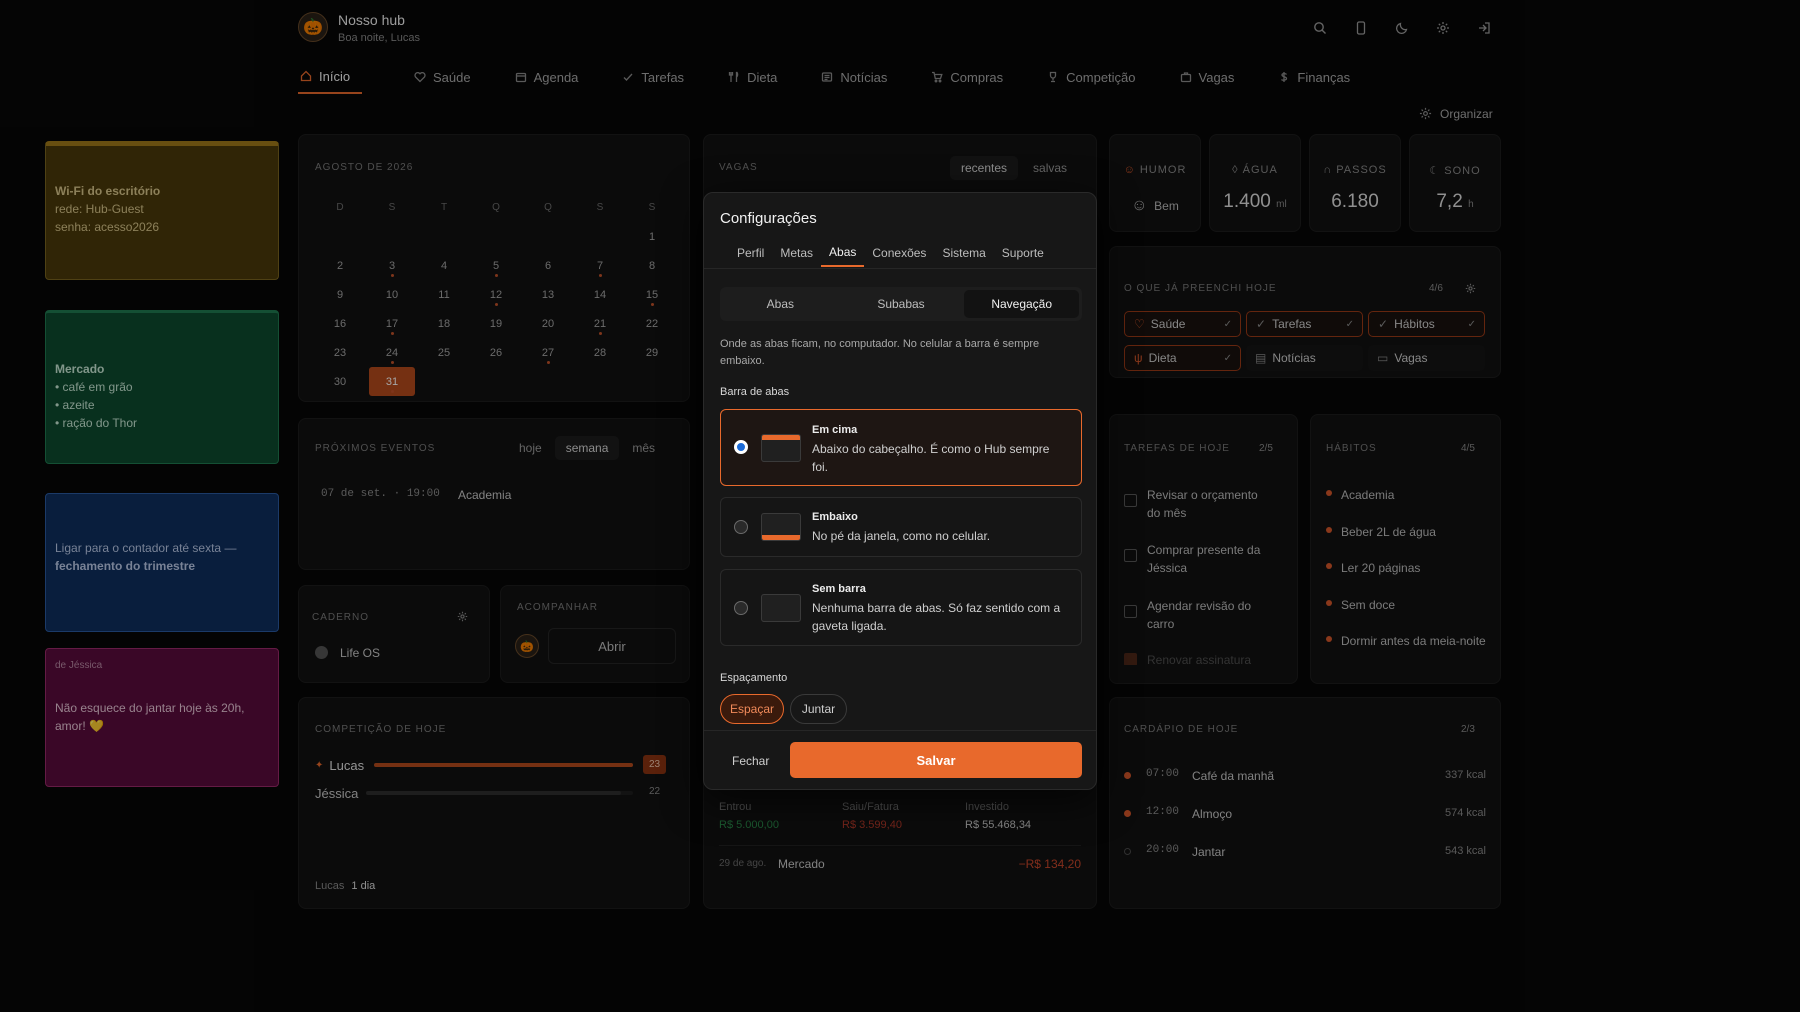 The image size is (1800, 1012). Describe the element at coordinates (643, 448) in the screenshot. I see `filter-mes: mês` at that location.